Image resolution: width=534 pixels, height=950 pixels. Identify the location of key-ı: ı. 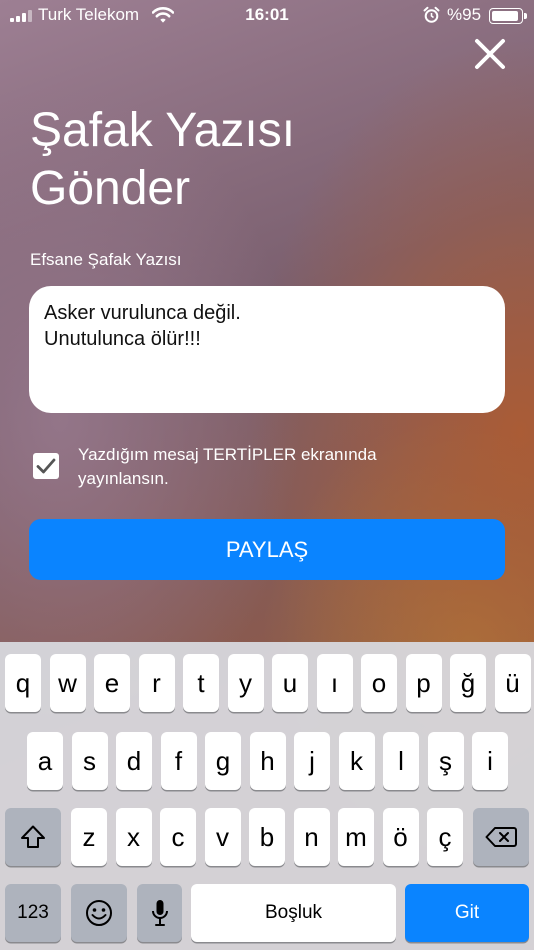
(334, 683).